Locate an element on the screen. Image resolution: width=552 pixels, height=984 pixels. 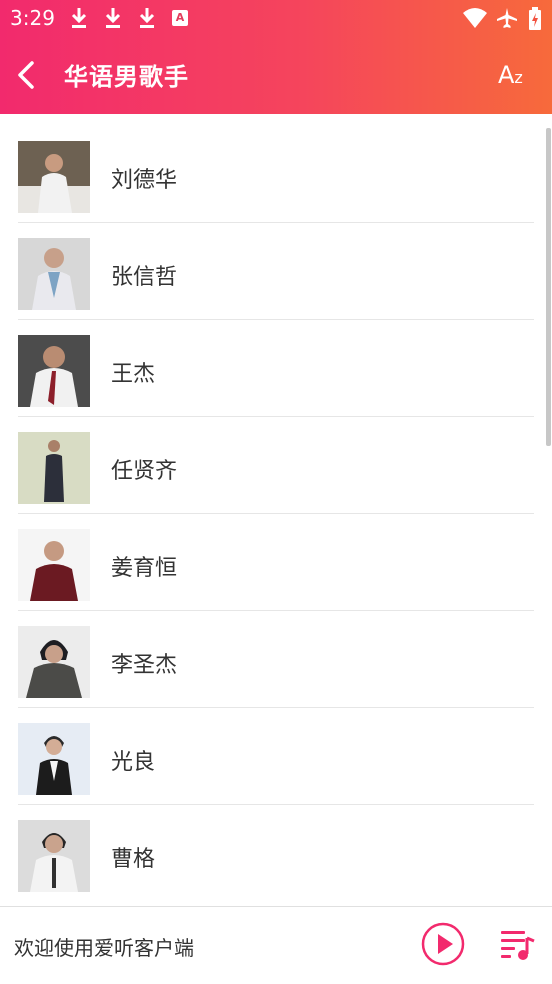
sort-az-label-big: A is located at coordinates (506, 75).